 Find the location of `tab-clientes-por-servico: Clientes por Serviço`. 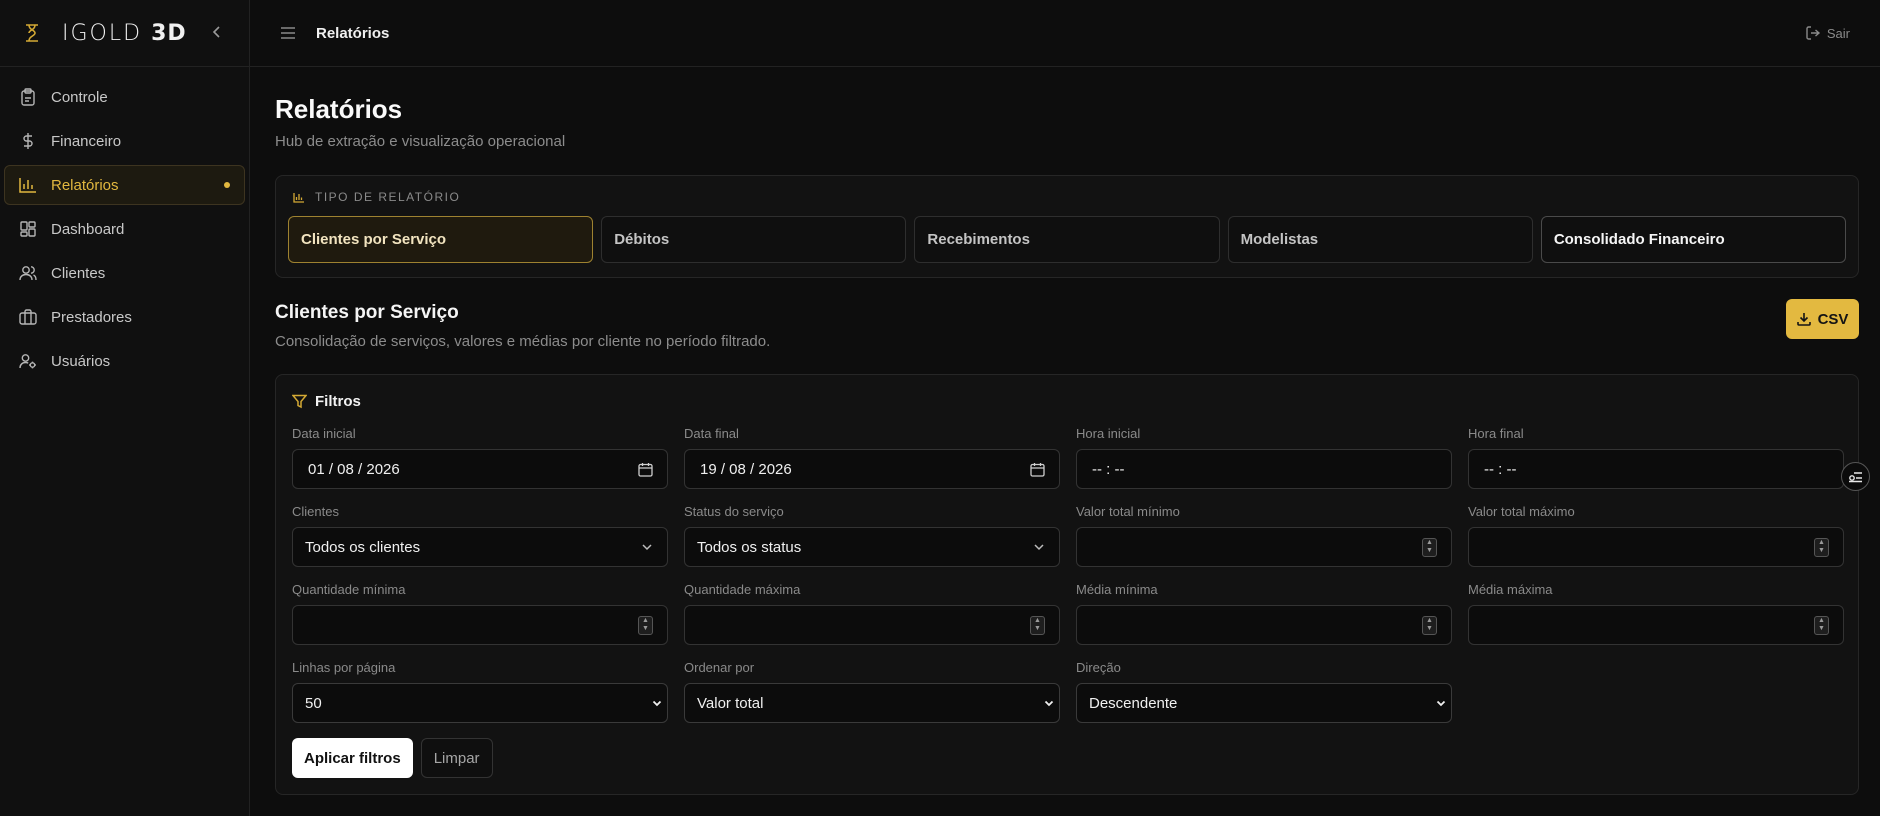

tab-clientes-por-servico: Clientes por Serviço is located at coordinates (441, 239).